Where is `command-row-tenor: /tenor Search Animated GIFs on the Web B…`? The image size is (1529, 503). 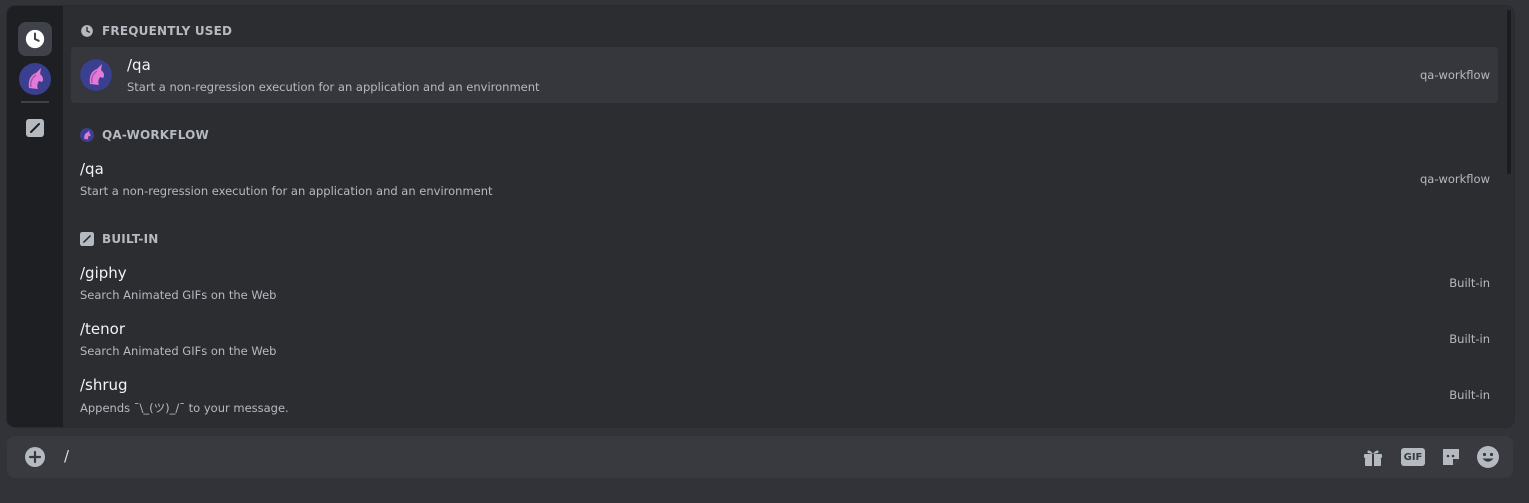 command-row-tenor: /tenor Search Animated GIFs on the Web B… is located at coordinates (784, 339).